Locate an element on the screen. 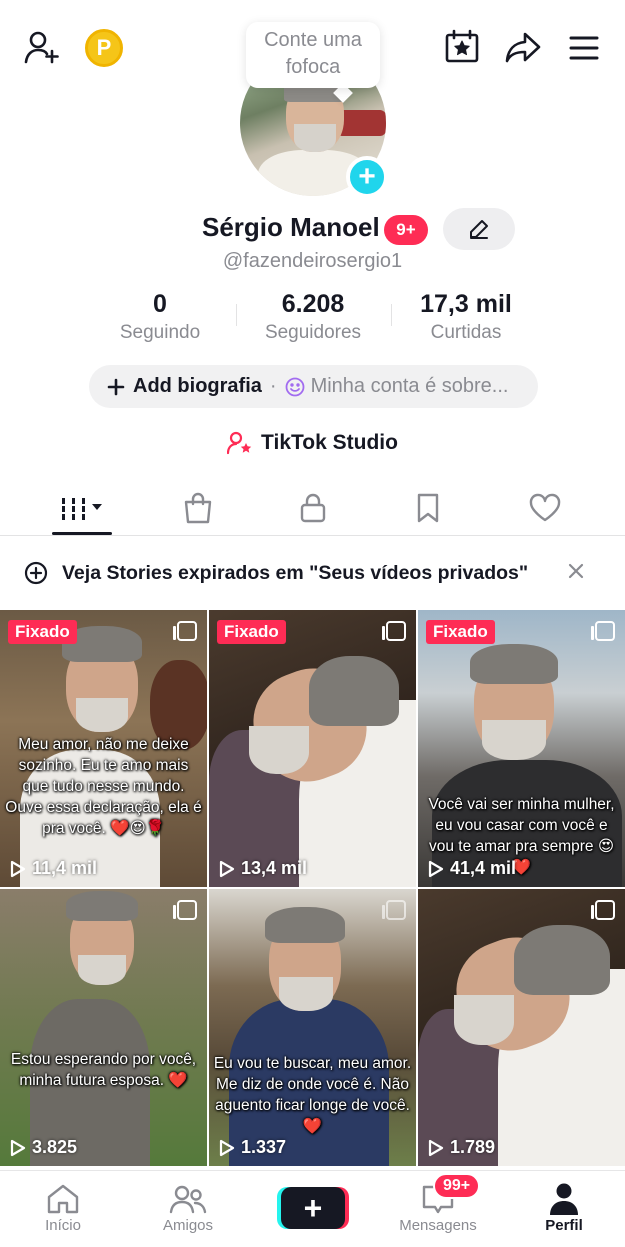  create-plus-icon: + is located at coordinates (313, 1208).